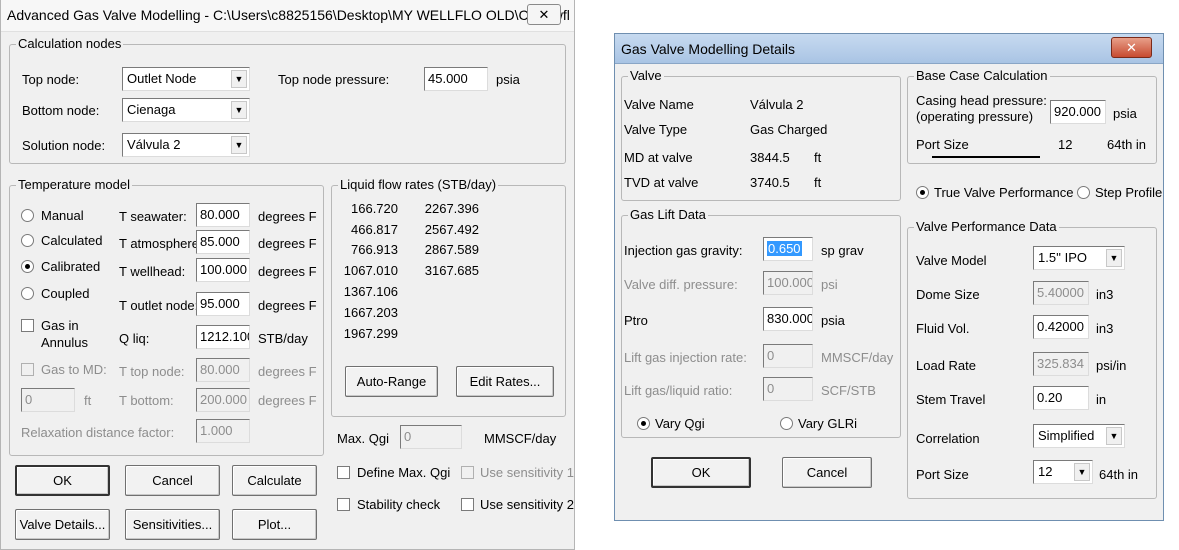  Describe the element at coordinates (374, 208) in the screenshot. I see `flow-rate-value: 166.720` at that location.